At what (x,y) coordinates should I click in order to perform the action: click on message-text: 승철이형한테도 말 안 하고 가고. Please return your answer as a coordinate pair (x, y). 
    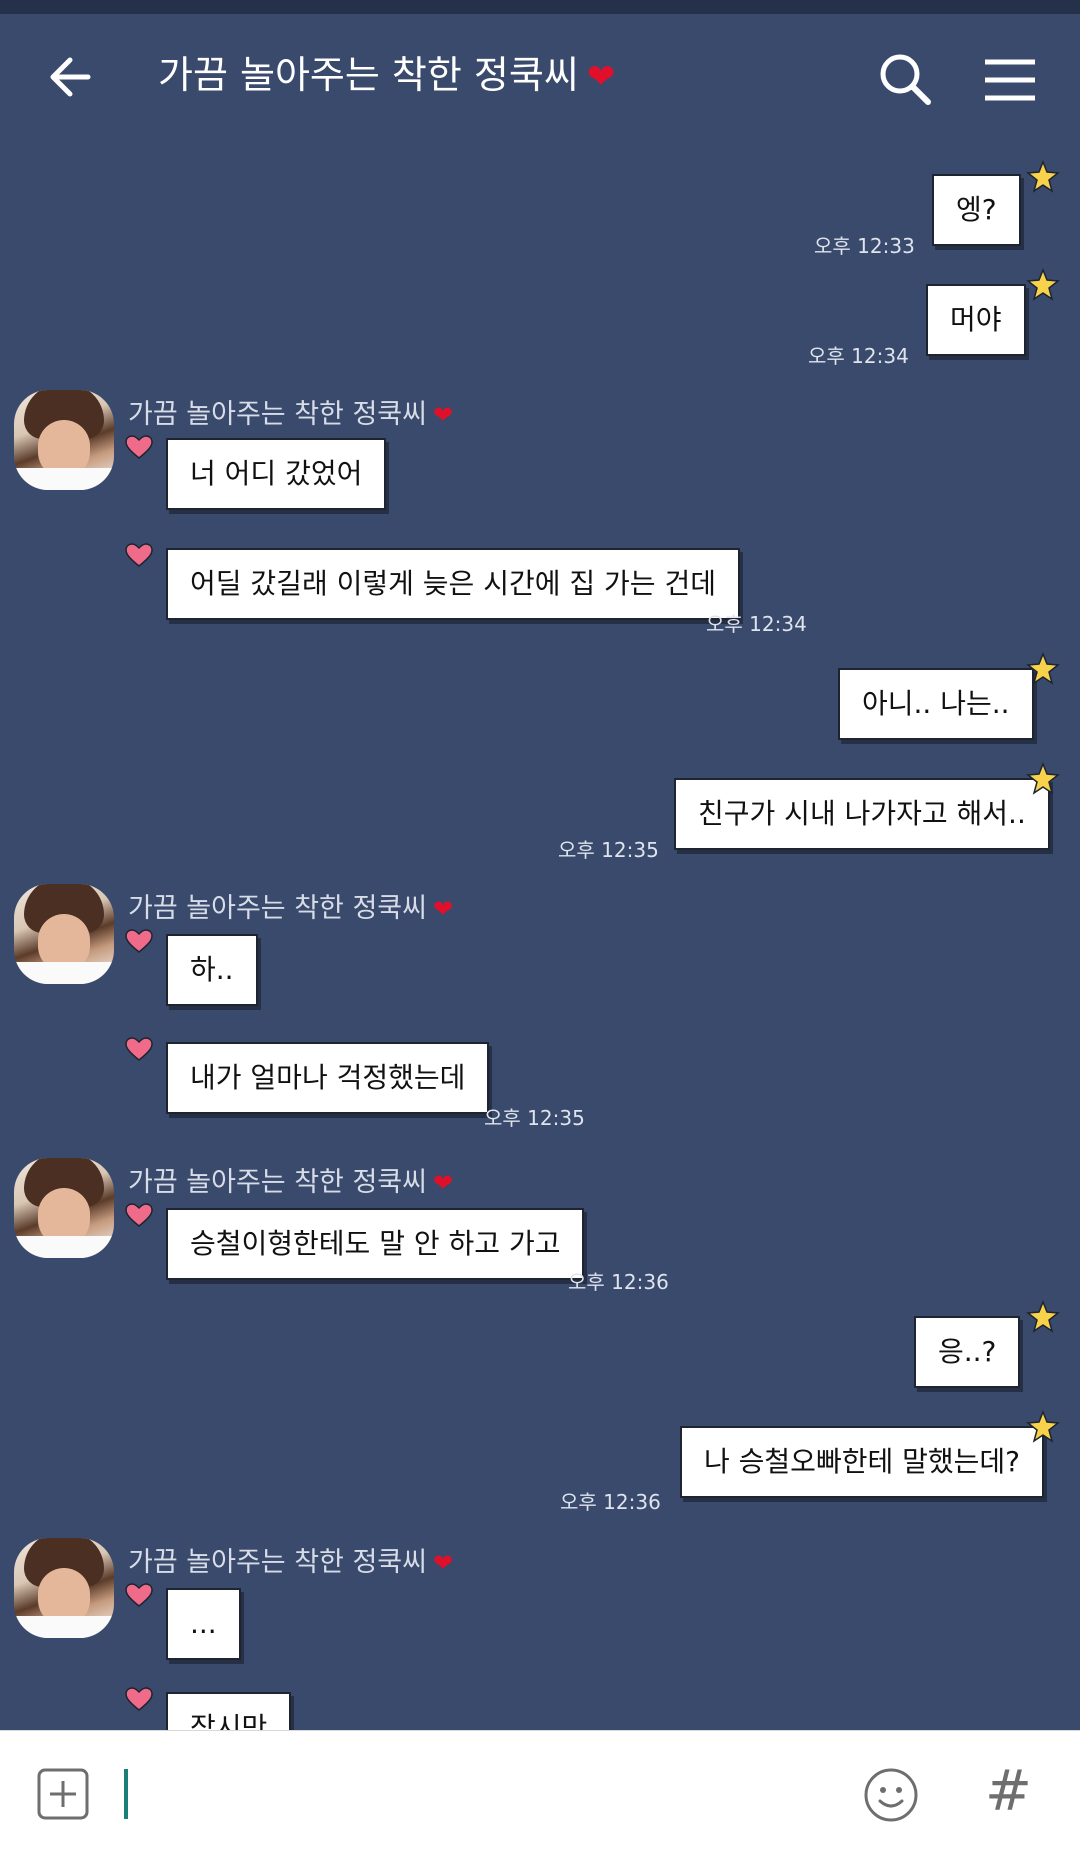
    Looking at the image, I should click on (375, 1243).